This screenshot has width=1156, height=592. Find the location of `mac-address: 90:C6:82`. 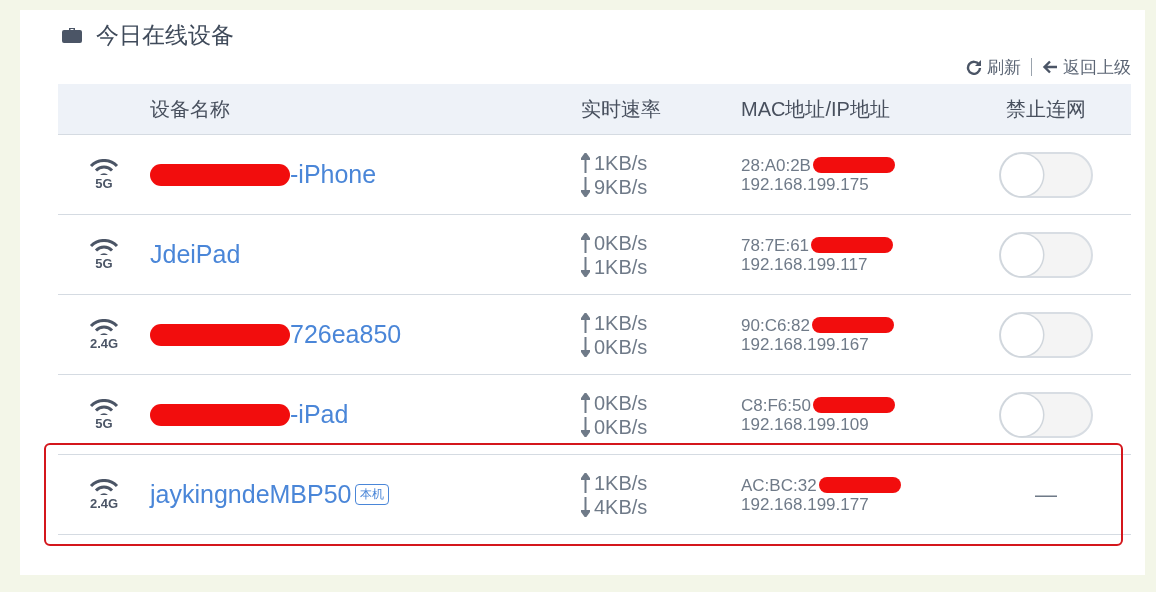

mac-address: 90:C6:82 is located at coordinates (775, 325).